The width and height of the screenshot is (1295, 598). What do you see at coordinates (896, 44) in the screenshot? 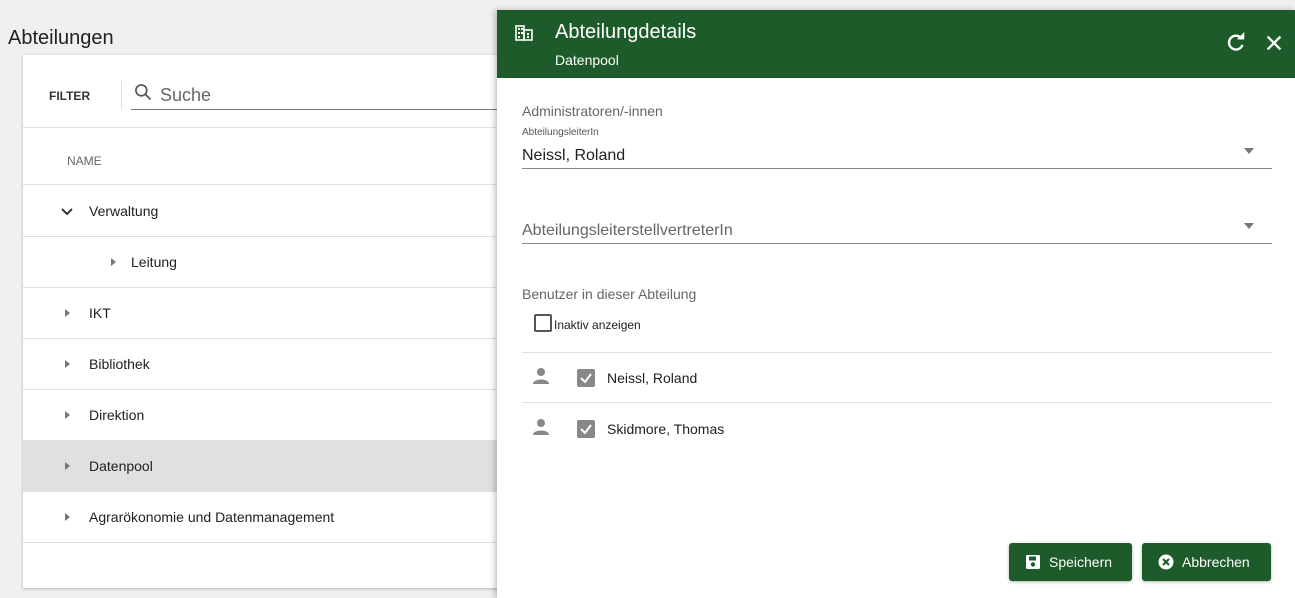
I see `drawer-header: Abteilungdetails Datenpool` at bounding box center [896, 44].